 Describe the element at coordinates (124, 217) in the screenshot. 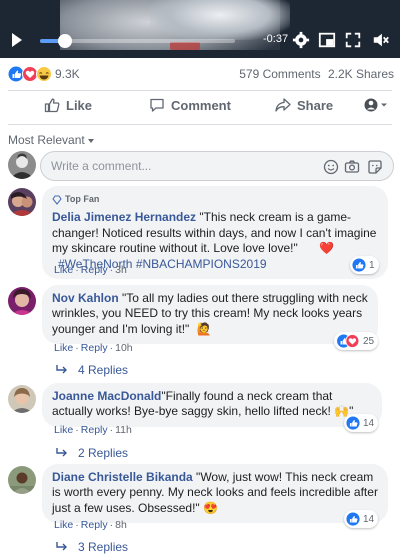

I see `comment-author: Delia Jimenez Hernandez` at that location.